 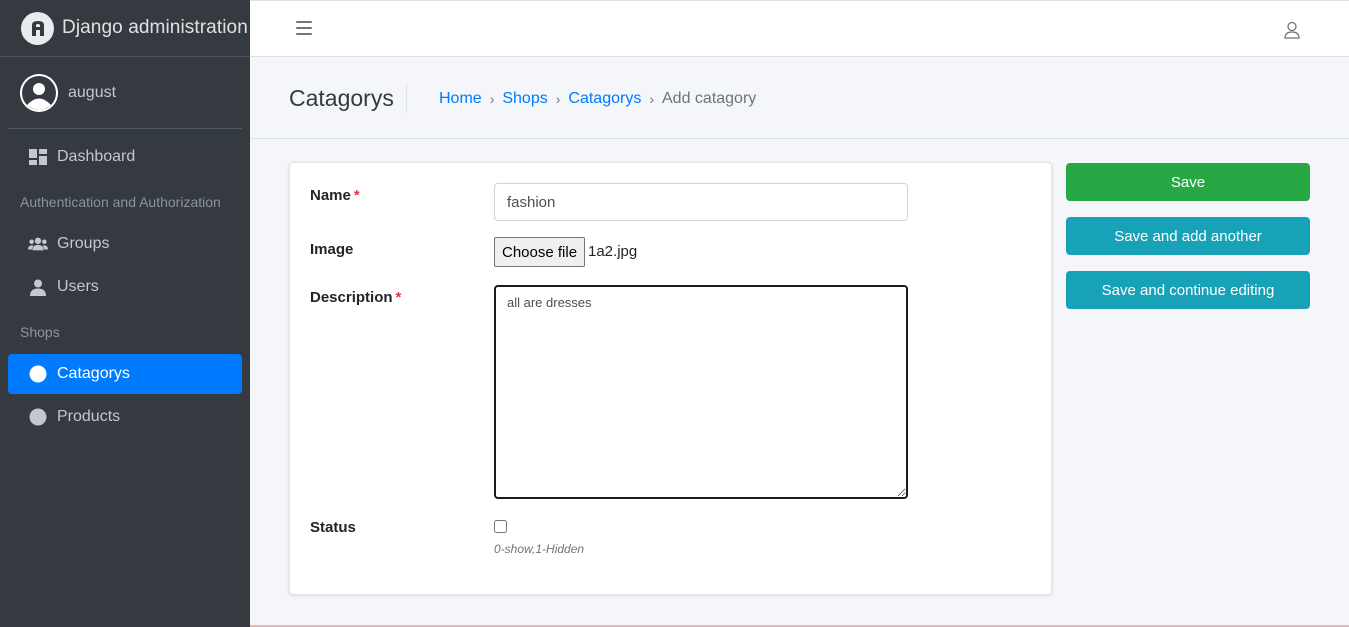 What do you see at coordinates (38, 157) in the screenshot?
I see `dashboard-icon` at bounding box center [38, 157].